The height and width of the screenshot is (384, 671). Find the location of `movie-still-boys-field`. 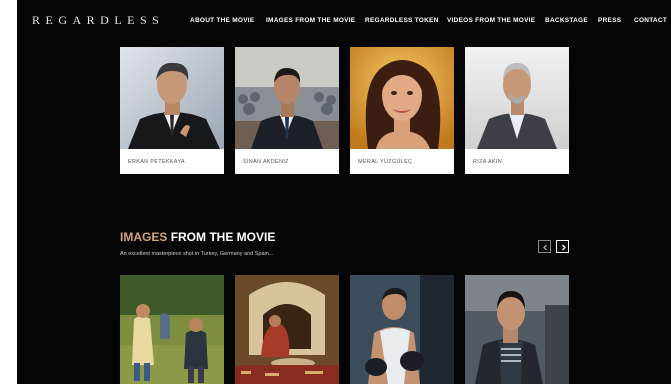

movie-still-boys-field is located at coordinates (172, 329).